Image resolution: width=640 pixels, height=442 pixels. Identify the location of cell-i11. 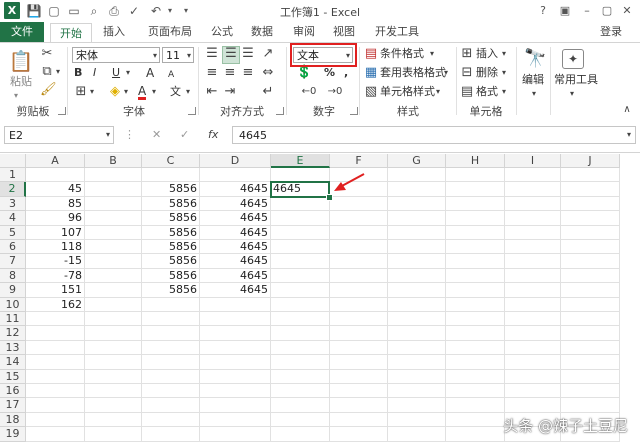
(533, 319).